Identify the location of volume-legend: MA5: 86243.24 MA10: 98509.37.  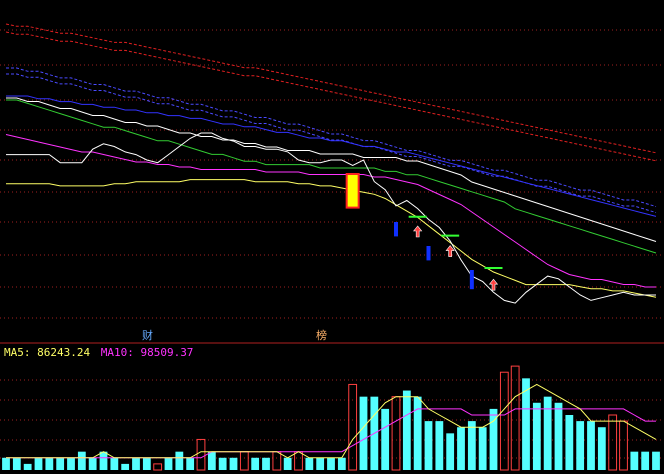
(98, 352).